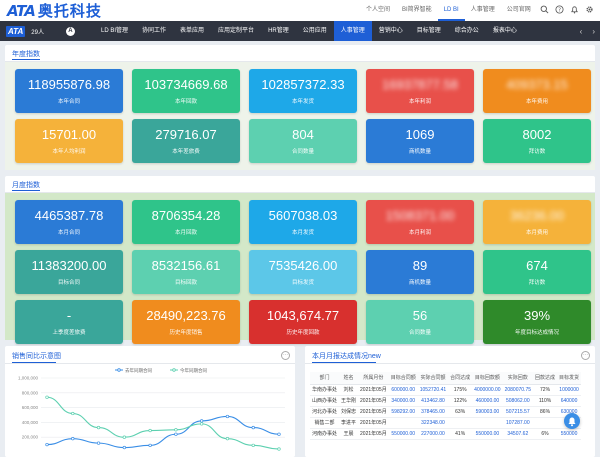 This screenshot has width=600, height=457. I want to click on top-link: BI简界智能, so click(417, 10).